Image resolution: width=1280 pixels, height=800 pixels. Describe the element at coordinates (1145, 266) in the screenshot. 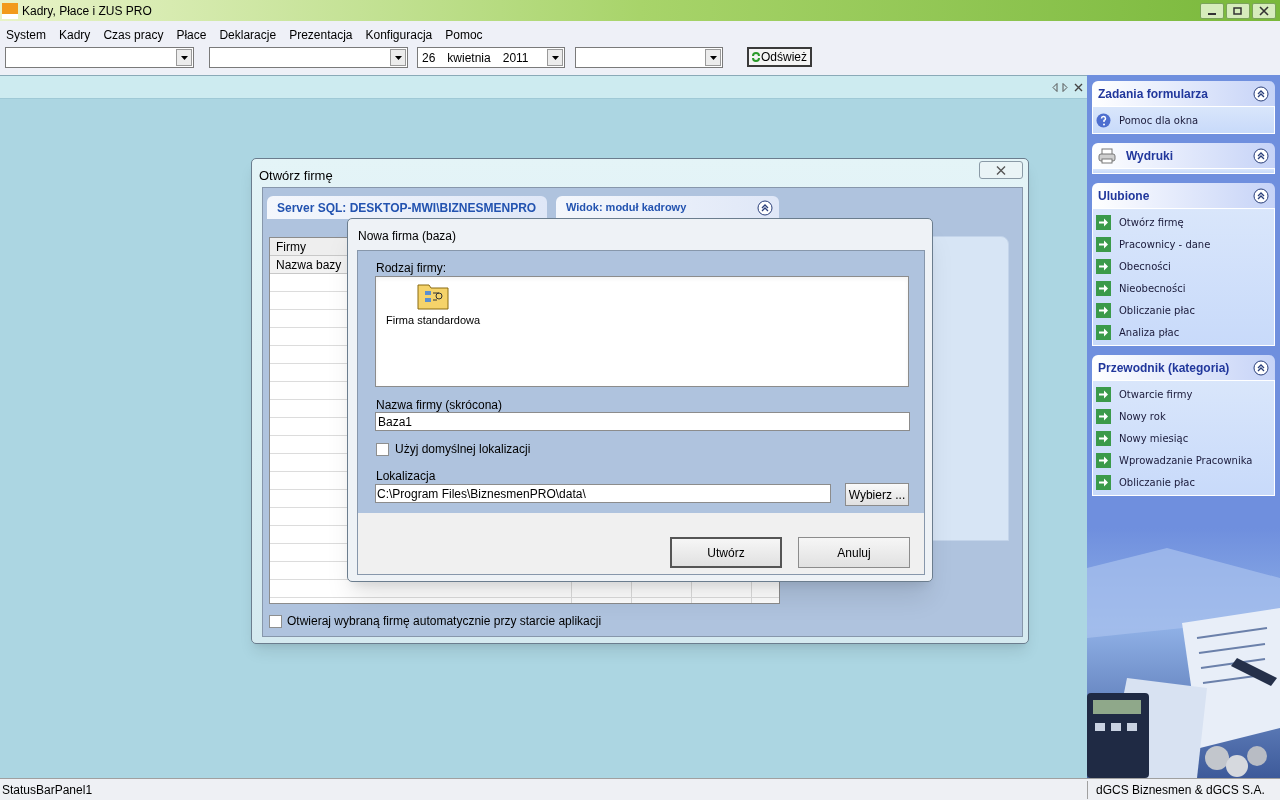

I see `pane-link: Obecności` at that location.